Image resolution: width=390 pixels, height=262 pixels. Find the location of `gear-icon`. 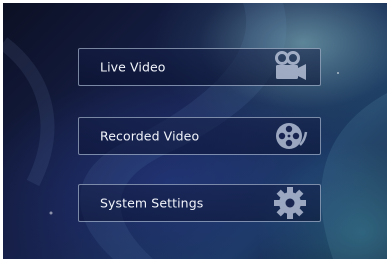

gear-icon is located at coordinates (290, 203).